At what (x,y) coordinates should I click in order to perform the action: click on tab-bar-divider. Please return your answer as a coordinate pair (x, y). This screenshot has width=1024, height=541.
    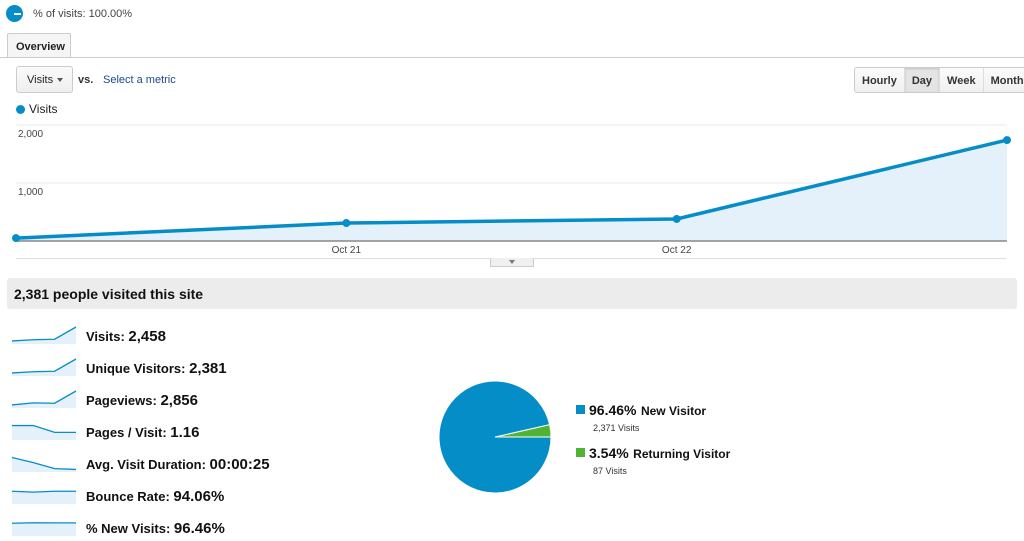
    Looking at the image, I should click on (512, 57).